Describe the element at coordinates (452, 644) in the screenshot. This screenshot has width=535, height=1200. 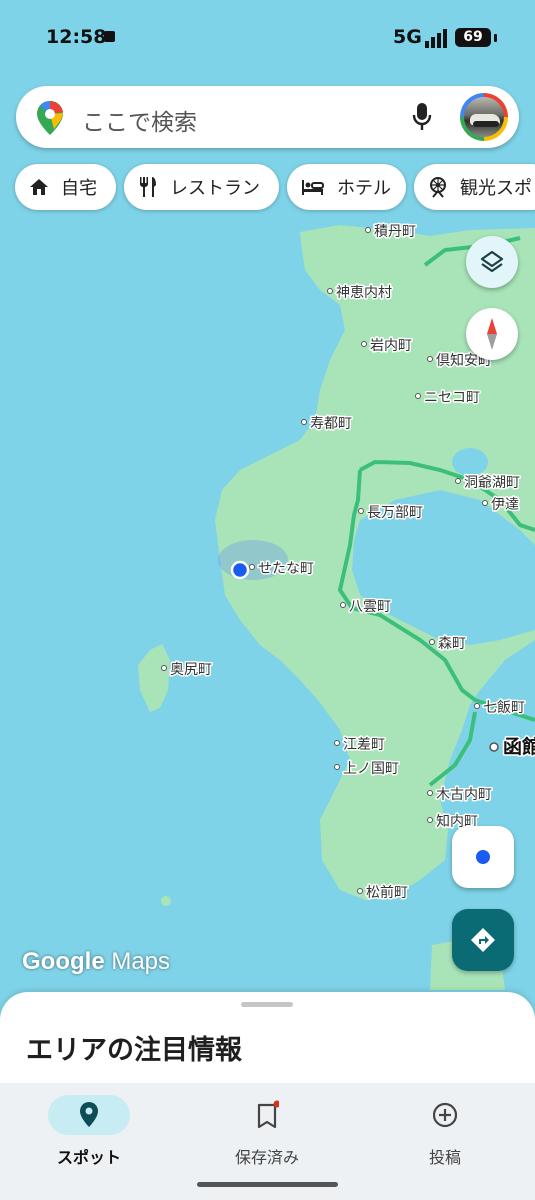
I see `place-label: 森町` at that location.